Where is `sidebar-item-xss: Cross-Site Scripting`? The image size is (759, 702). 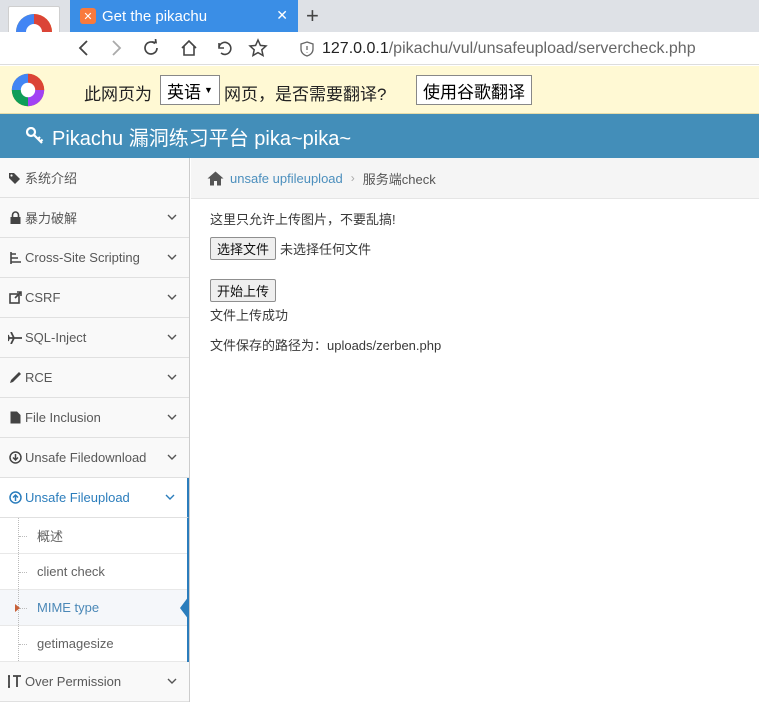
sidebar-item-xss: Cross-Site Scripting is located at coordinates (94, 258).